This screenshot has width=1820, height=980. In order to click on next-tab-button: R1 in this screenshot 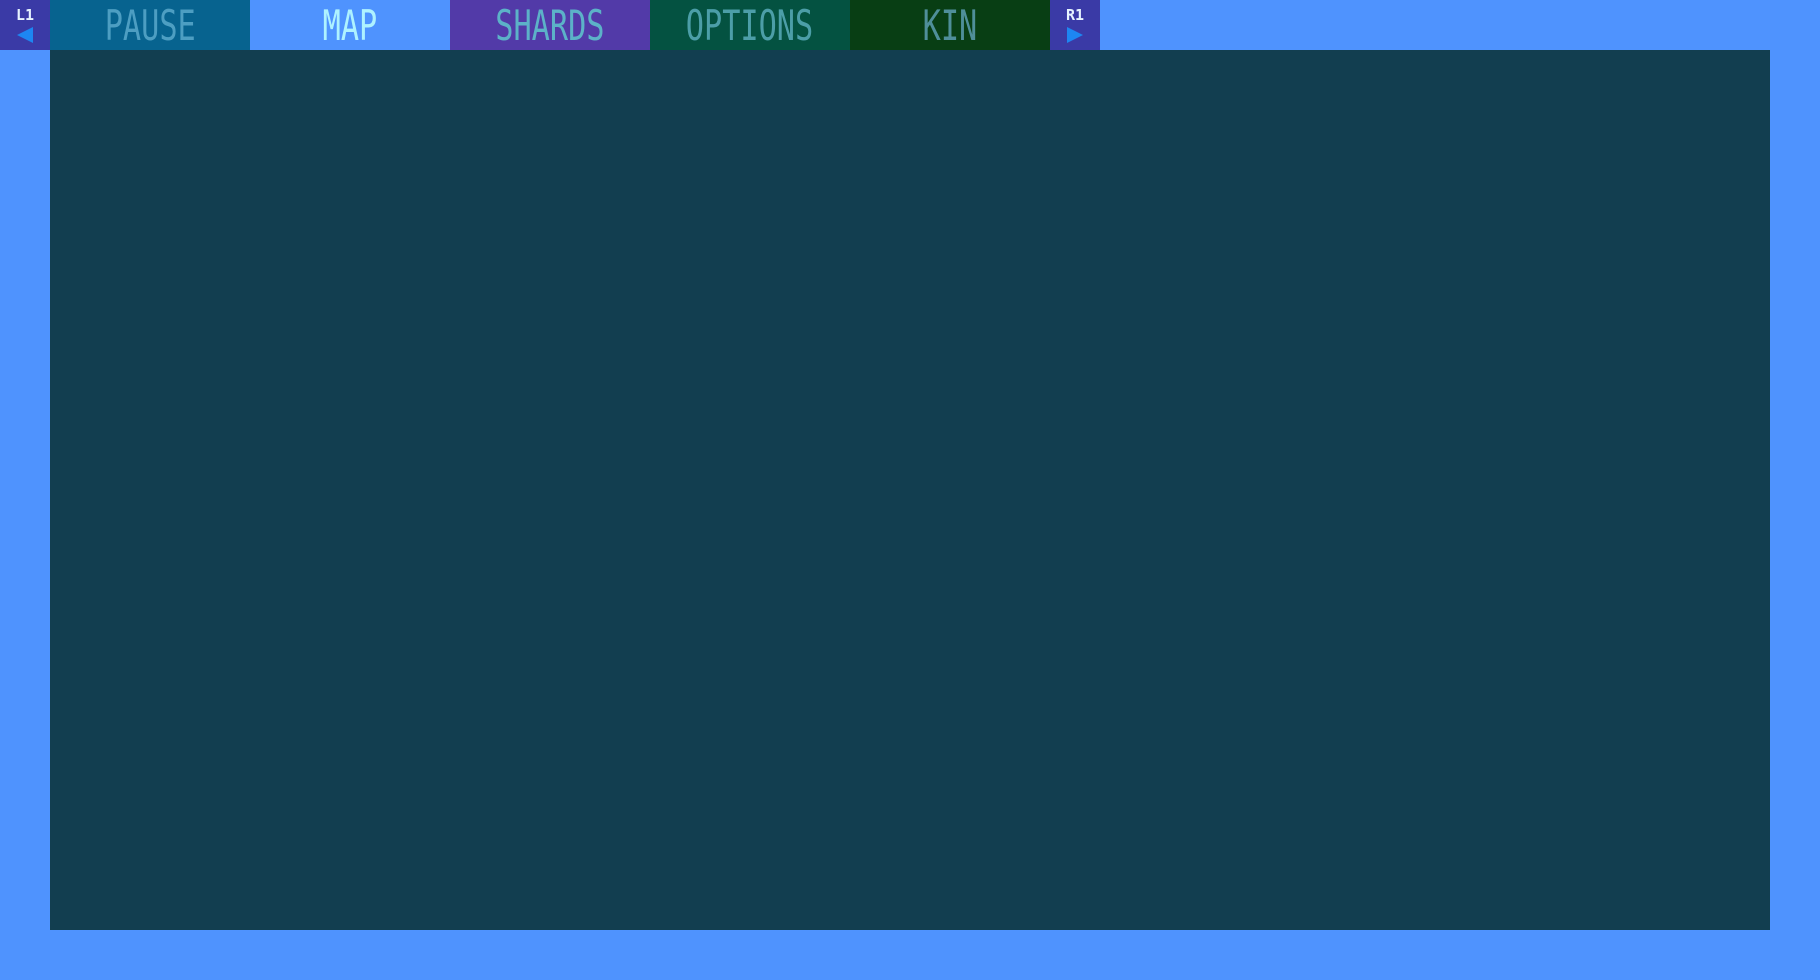, I will do `click(1075, 25)`.